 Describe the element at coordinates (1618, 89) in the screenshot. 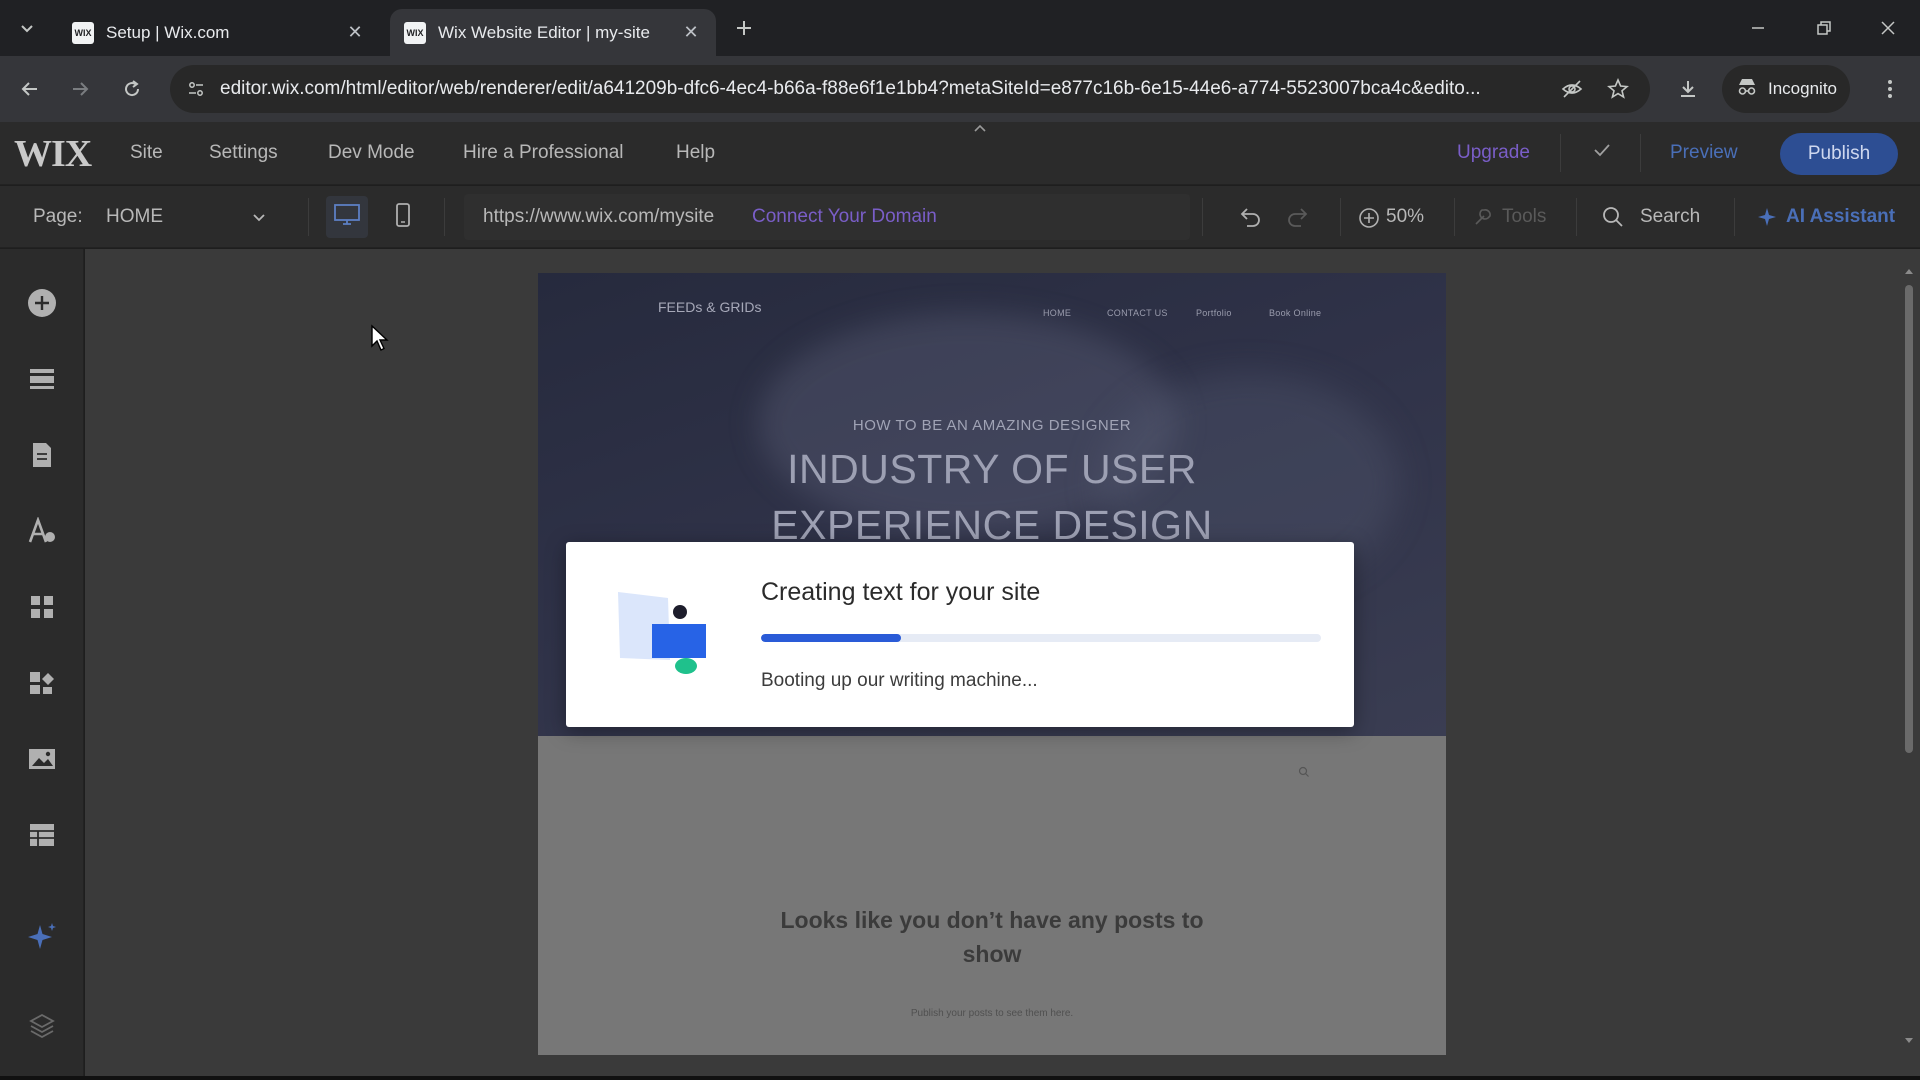

I see `bookmark-star-icon` at that location.